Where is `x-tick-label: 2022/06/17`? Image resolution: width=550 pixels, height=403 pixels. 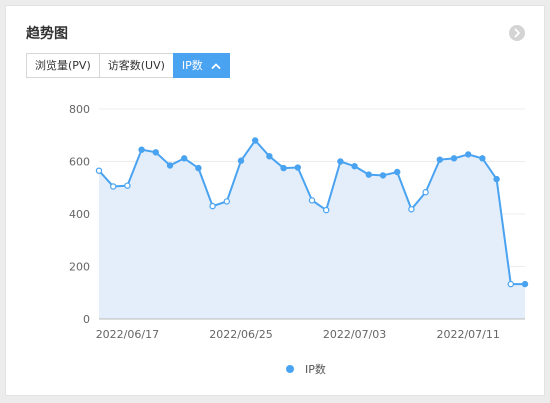 x-tick-label: 2022/06/17 is located at coordinates (127, 334).